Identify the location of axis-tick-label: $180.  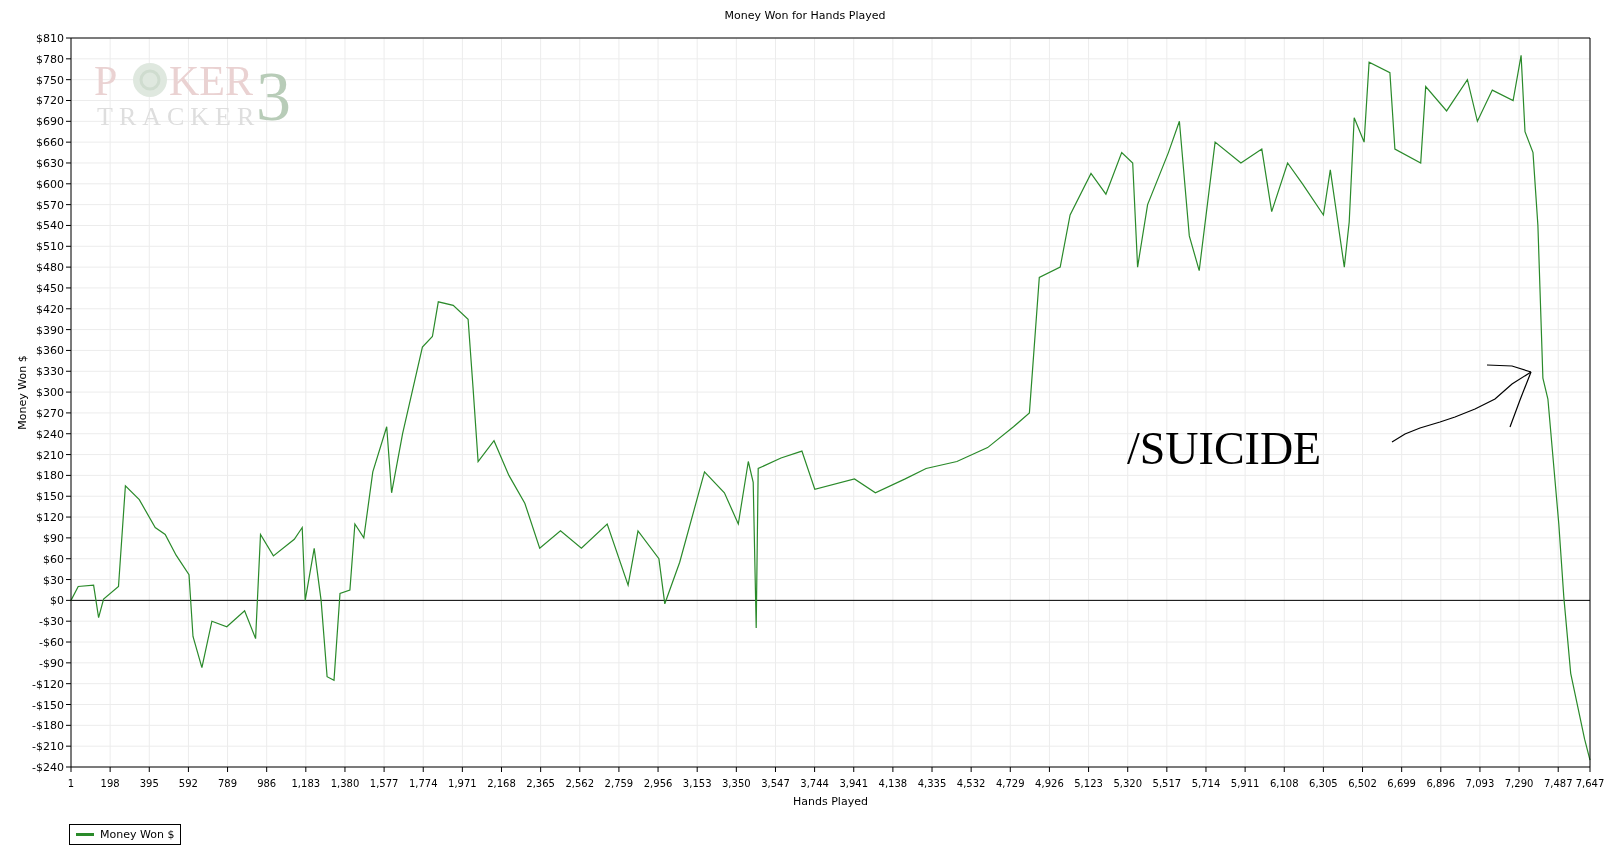
(50, 476).